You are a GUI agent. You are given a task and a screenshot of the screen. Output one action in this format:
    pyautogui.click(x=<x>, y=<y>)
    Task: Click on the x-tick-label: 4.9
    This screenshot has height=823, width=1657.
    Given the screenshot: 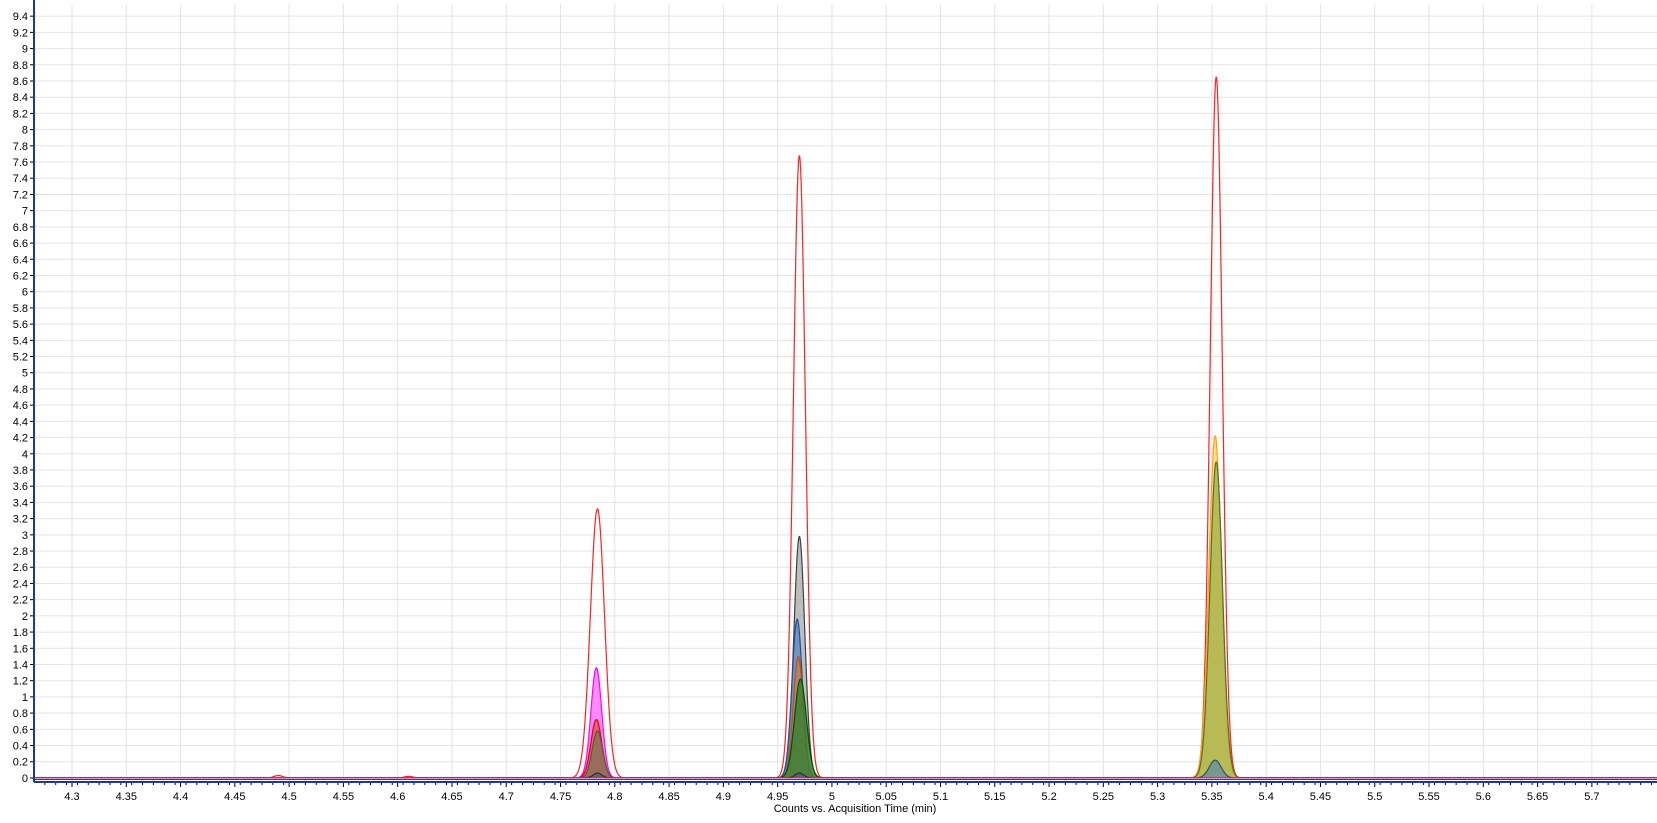 What is the action you would take?
    pyautogui.click(x=723, y=797)
    